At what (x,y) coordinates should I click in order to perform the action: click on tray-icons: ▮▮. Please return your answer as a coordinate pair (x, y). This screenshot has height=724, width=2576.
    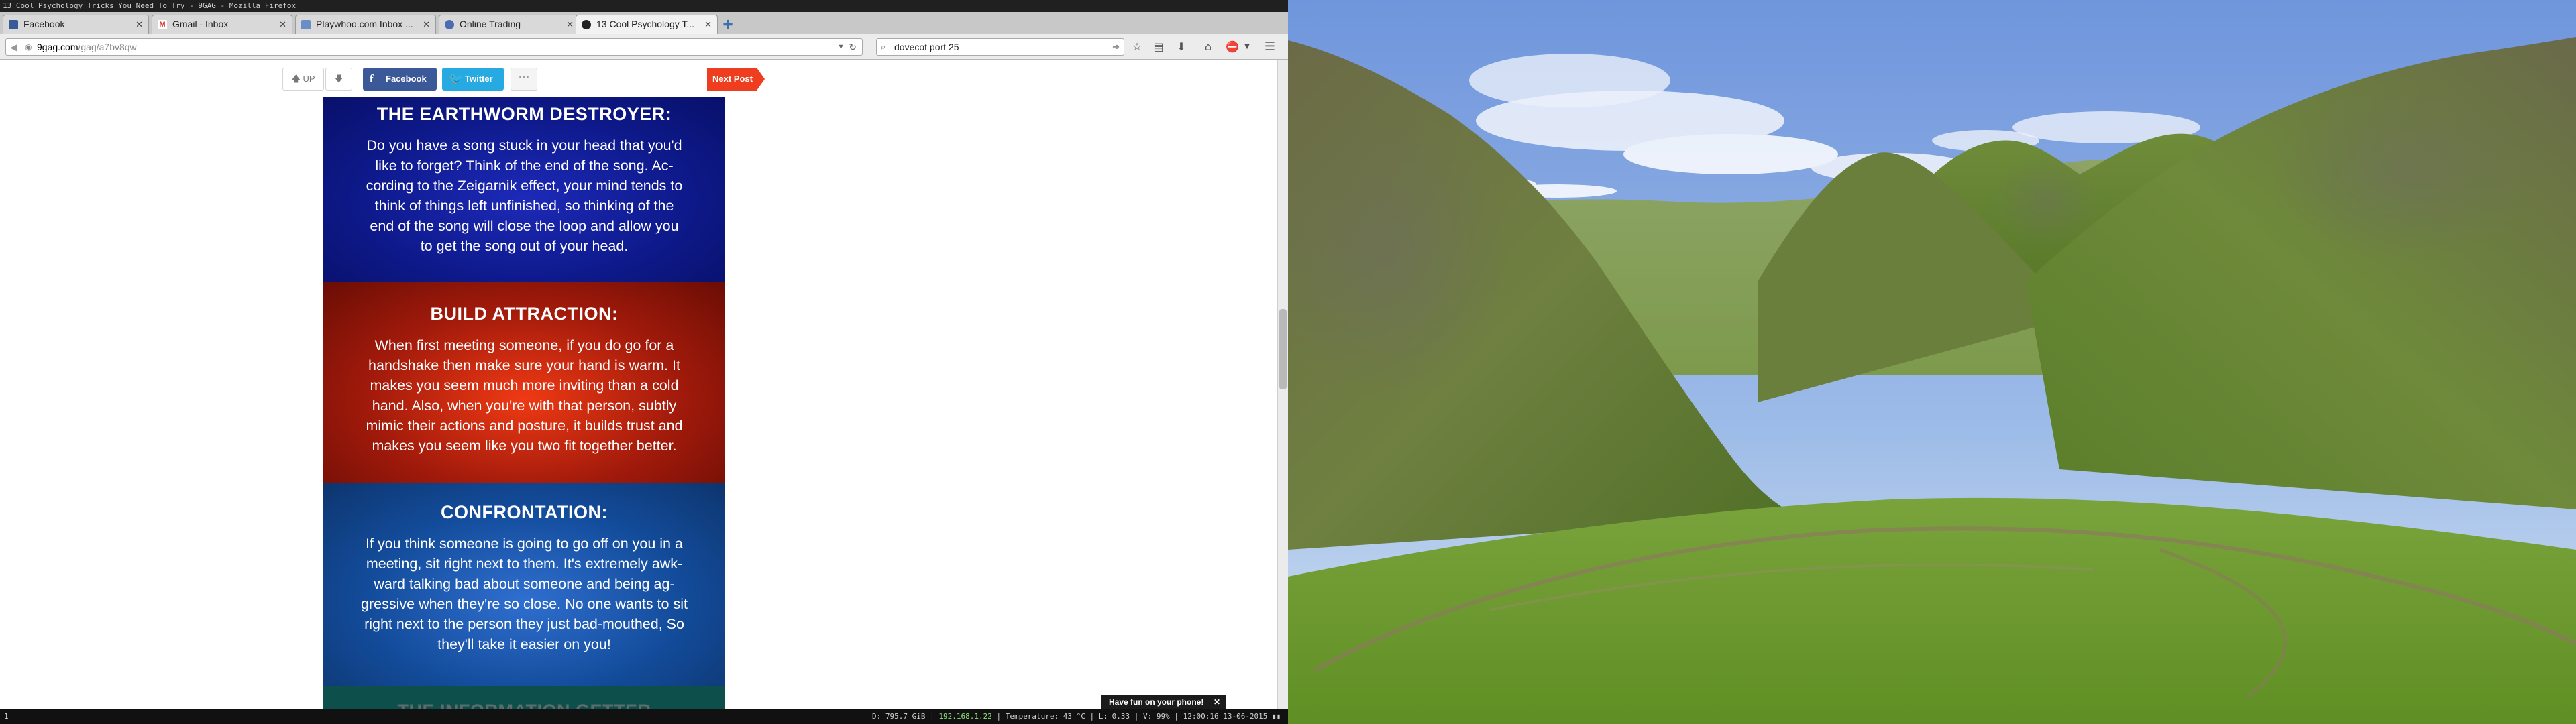
    Looking at the image, I should click on (1276, 717).